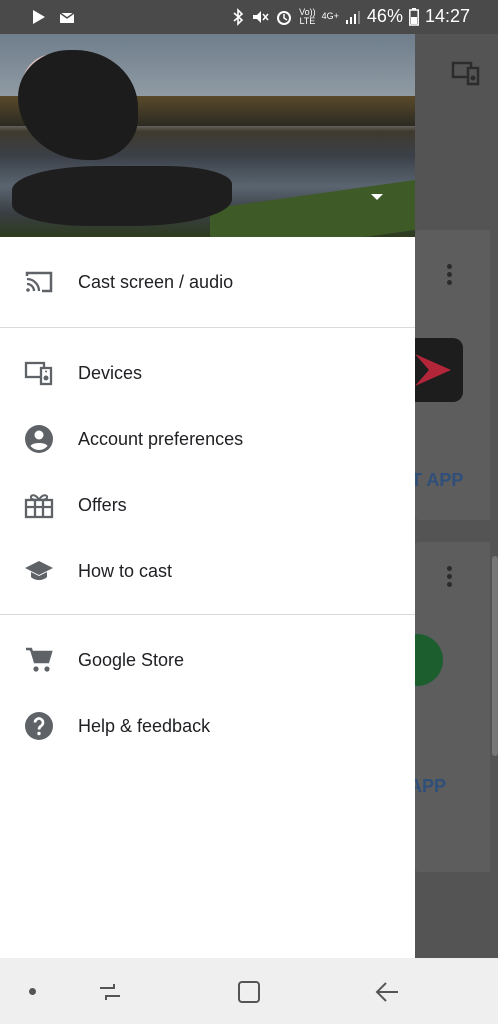  I want to click on school-icon, so click(39, 571).